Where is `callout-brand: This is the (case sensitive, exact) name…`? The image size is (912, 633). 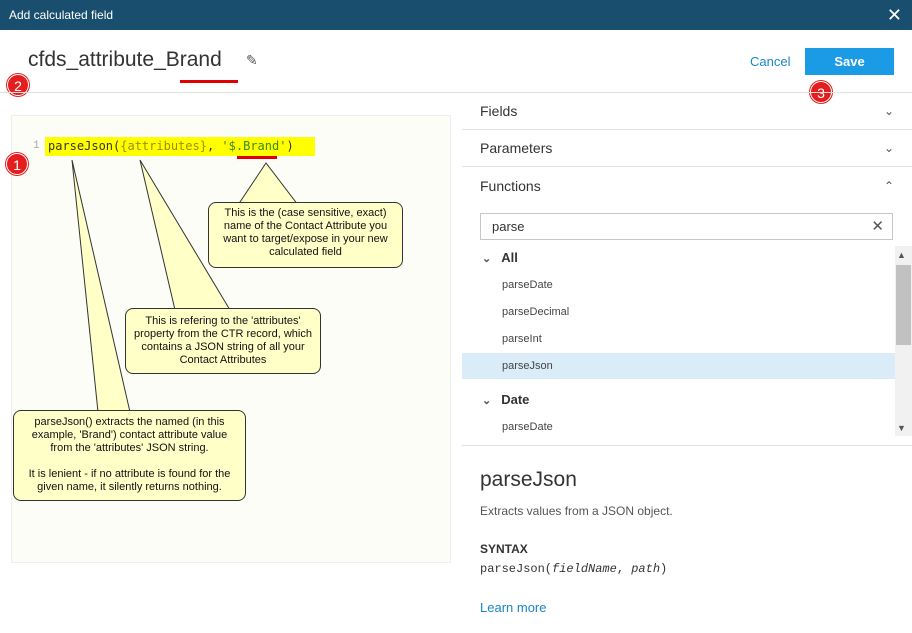 callout-brand: This is the (case sensitive, exact) name… is located at coordinates (305, 235).